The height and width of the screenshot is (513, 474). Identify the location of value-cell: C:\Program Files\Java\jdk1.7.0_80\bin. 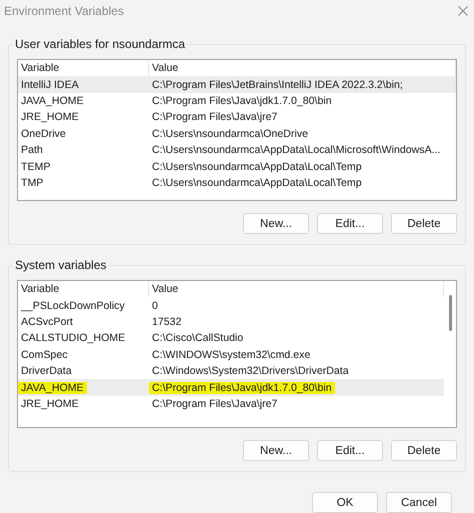
(242, 388).